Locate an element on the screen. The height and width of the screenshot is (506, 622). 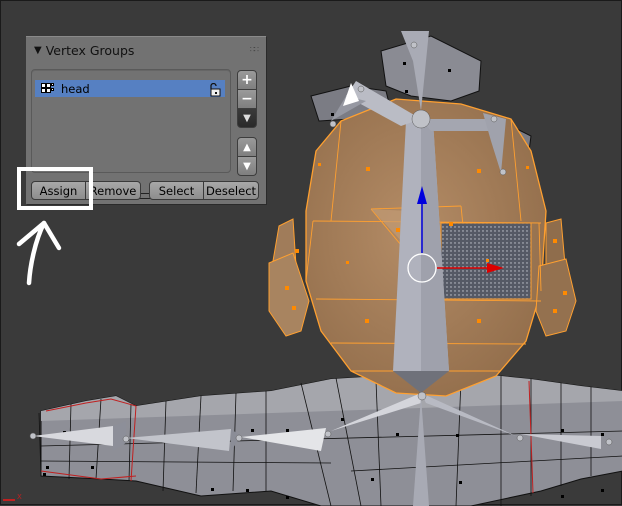
add-group-button: + is located at coordinates (247, 80).